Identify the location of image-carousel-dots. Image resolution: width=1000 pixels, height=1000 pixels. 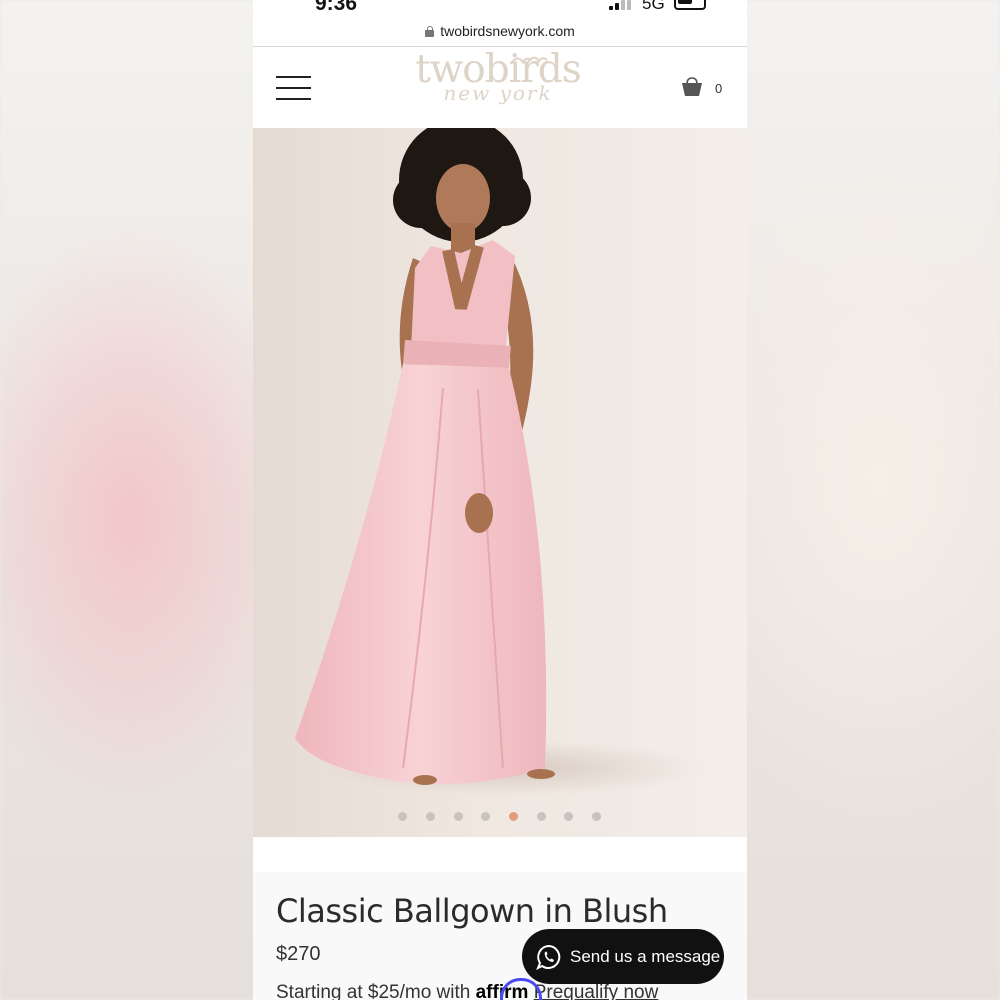
(500, 818).